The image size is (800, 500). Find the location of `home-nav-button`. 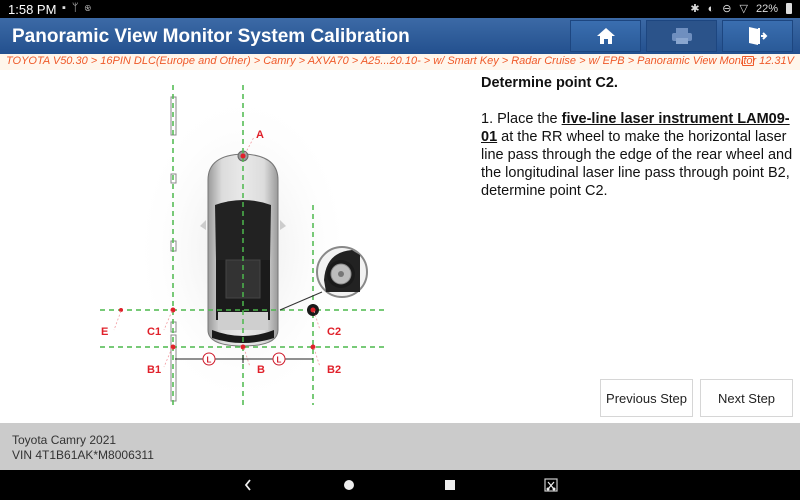

home-nav-button is located at coordinates (349, 485).